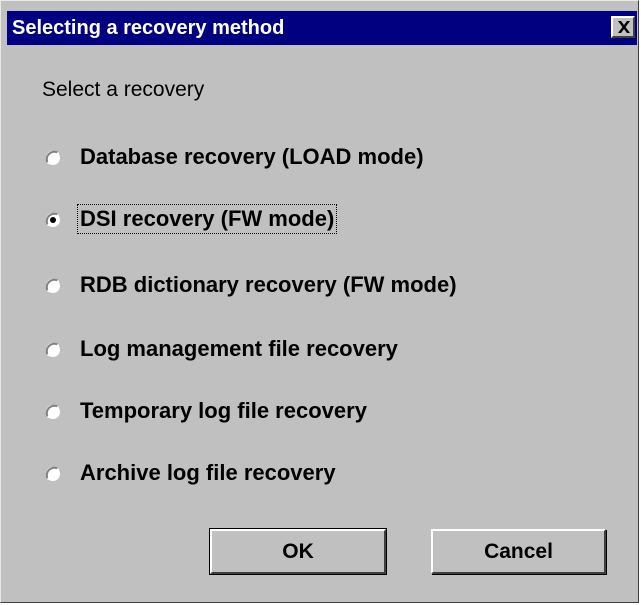 Image resolution: width=641 pixels, height=605 pixels. Describe the element at coordinates (239, 348) in the screenshot. I see `option-label: Log management file recovery` at that location.